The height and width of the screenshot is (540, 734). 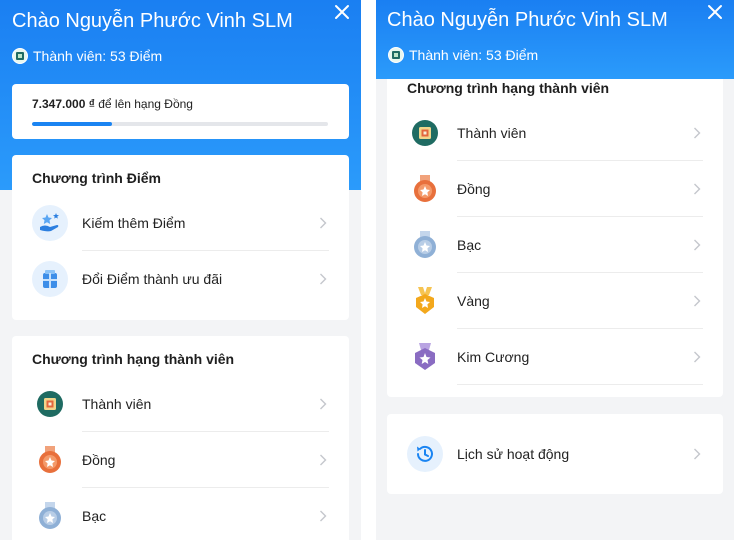 What do you see at coordinates (425, 357) in the screenshot?
I see `diamond-medal-icon` at bounding box center [425, 357].